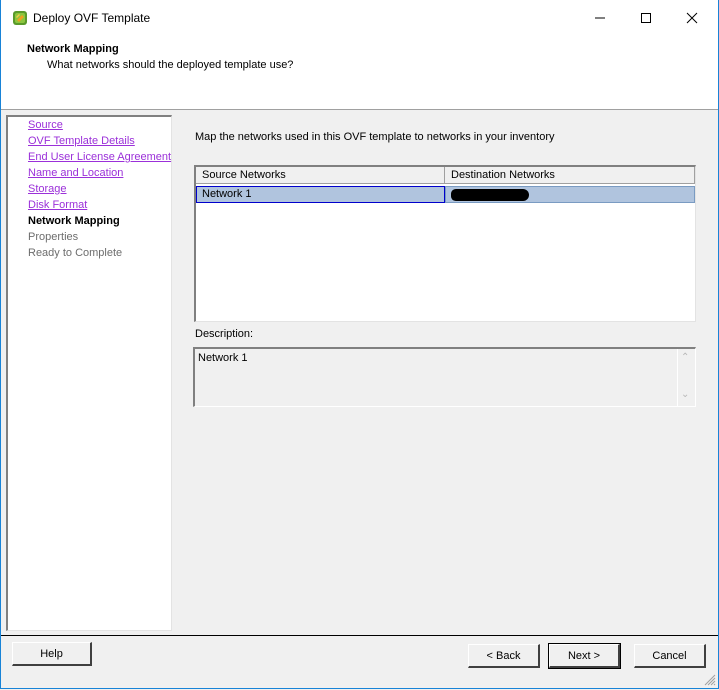 The width and height of the screenshot is (719, 690). What do you see at coordinates (99, 157) in the screenshot?
I see `nav-step-eula: End User License Agreement` at bounding box center [99, 157].